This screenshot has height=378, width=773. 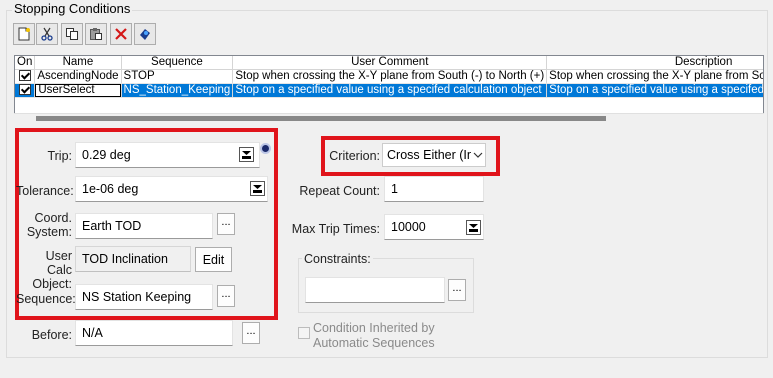 I want to click on before-label: Before:, so click(x=51, y=335).